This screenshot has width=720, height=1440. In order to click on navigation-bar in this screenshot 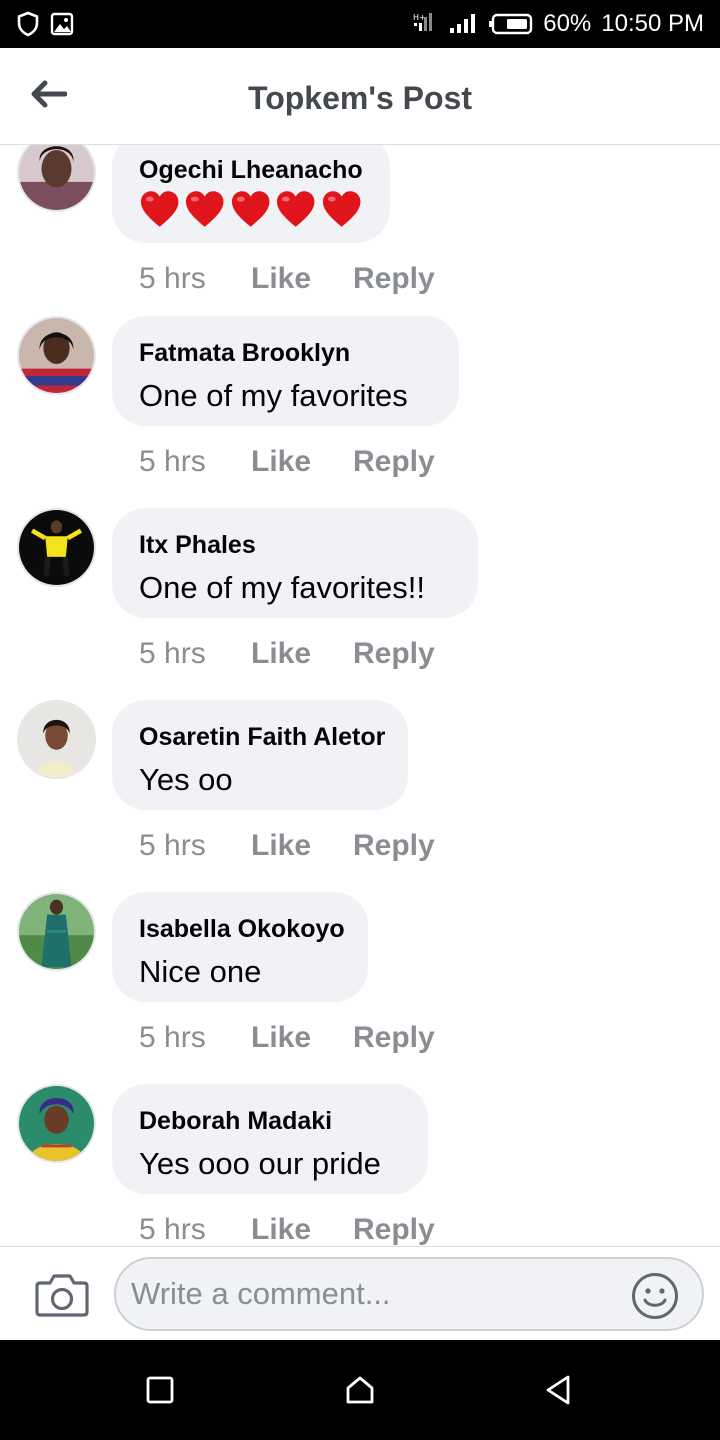, I will do `click(360, 1390)`.